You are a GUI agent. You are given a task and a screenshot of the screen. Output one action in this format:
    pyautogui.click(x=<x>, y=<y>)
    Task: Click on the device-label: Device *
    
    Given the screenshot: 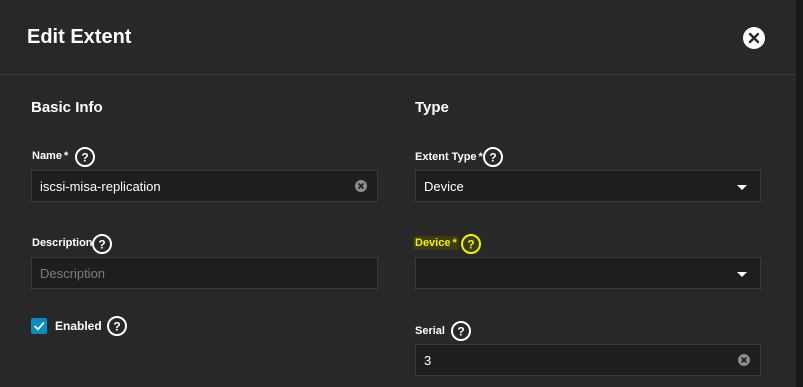 What is the action you would take?
    pyautogui.click(x=436, y=243)
    